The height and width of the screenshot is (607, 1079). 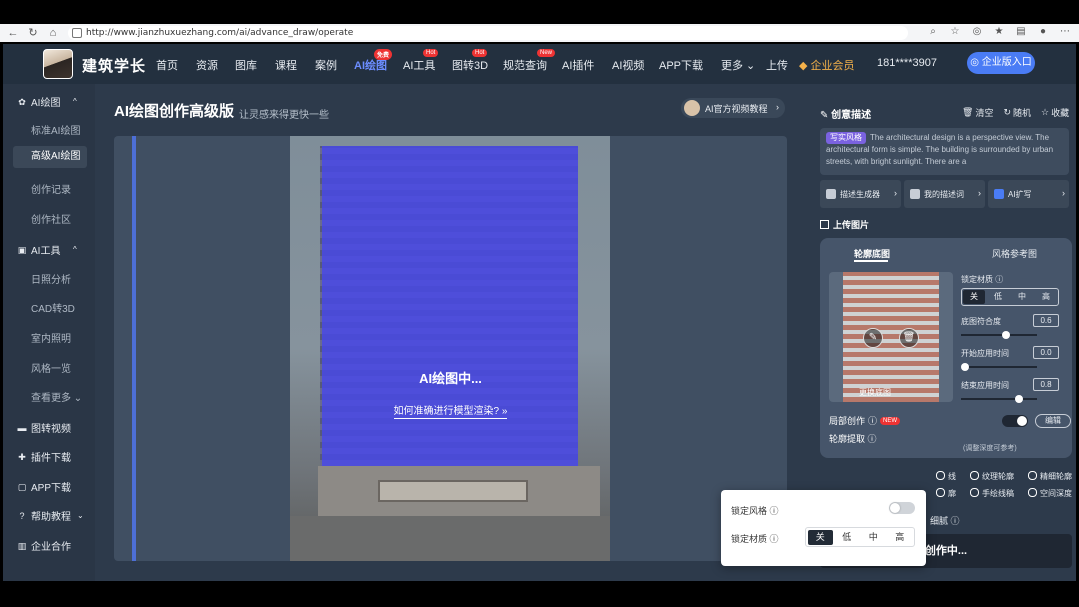 I want to click on local-create-toggle, so click(x=1015, y=421).